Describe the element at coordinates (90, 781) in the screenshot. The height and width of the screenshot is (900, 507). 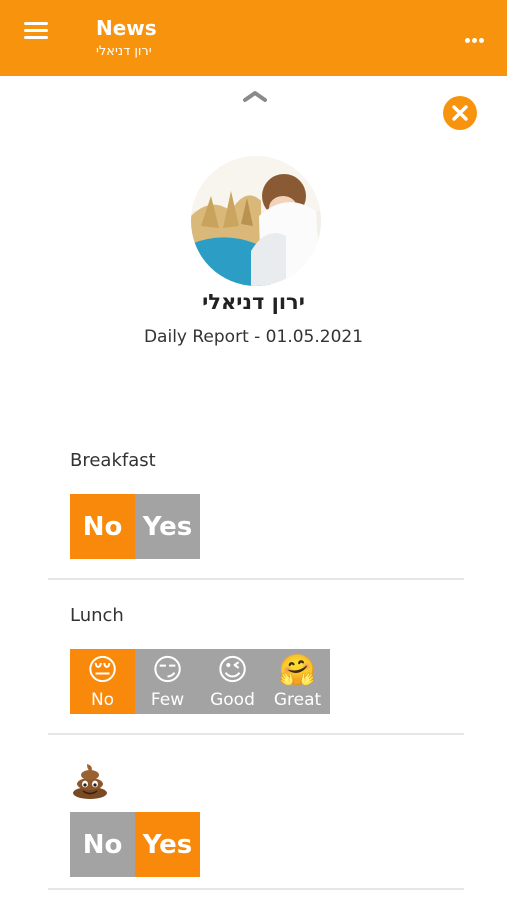
I see `poop-icon` at that location.